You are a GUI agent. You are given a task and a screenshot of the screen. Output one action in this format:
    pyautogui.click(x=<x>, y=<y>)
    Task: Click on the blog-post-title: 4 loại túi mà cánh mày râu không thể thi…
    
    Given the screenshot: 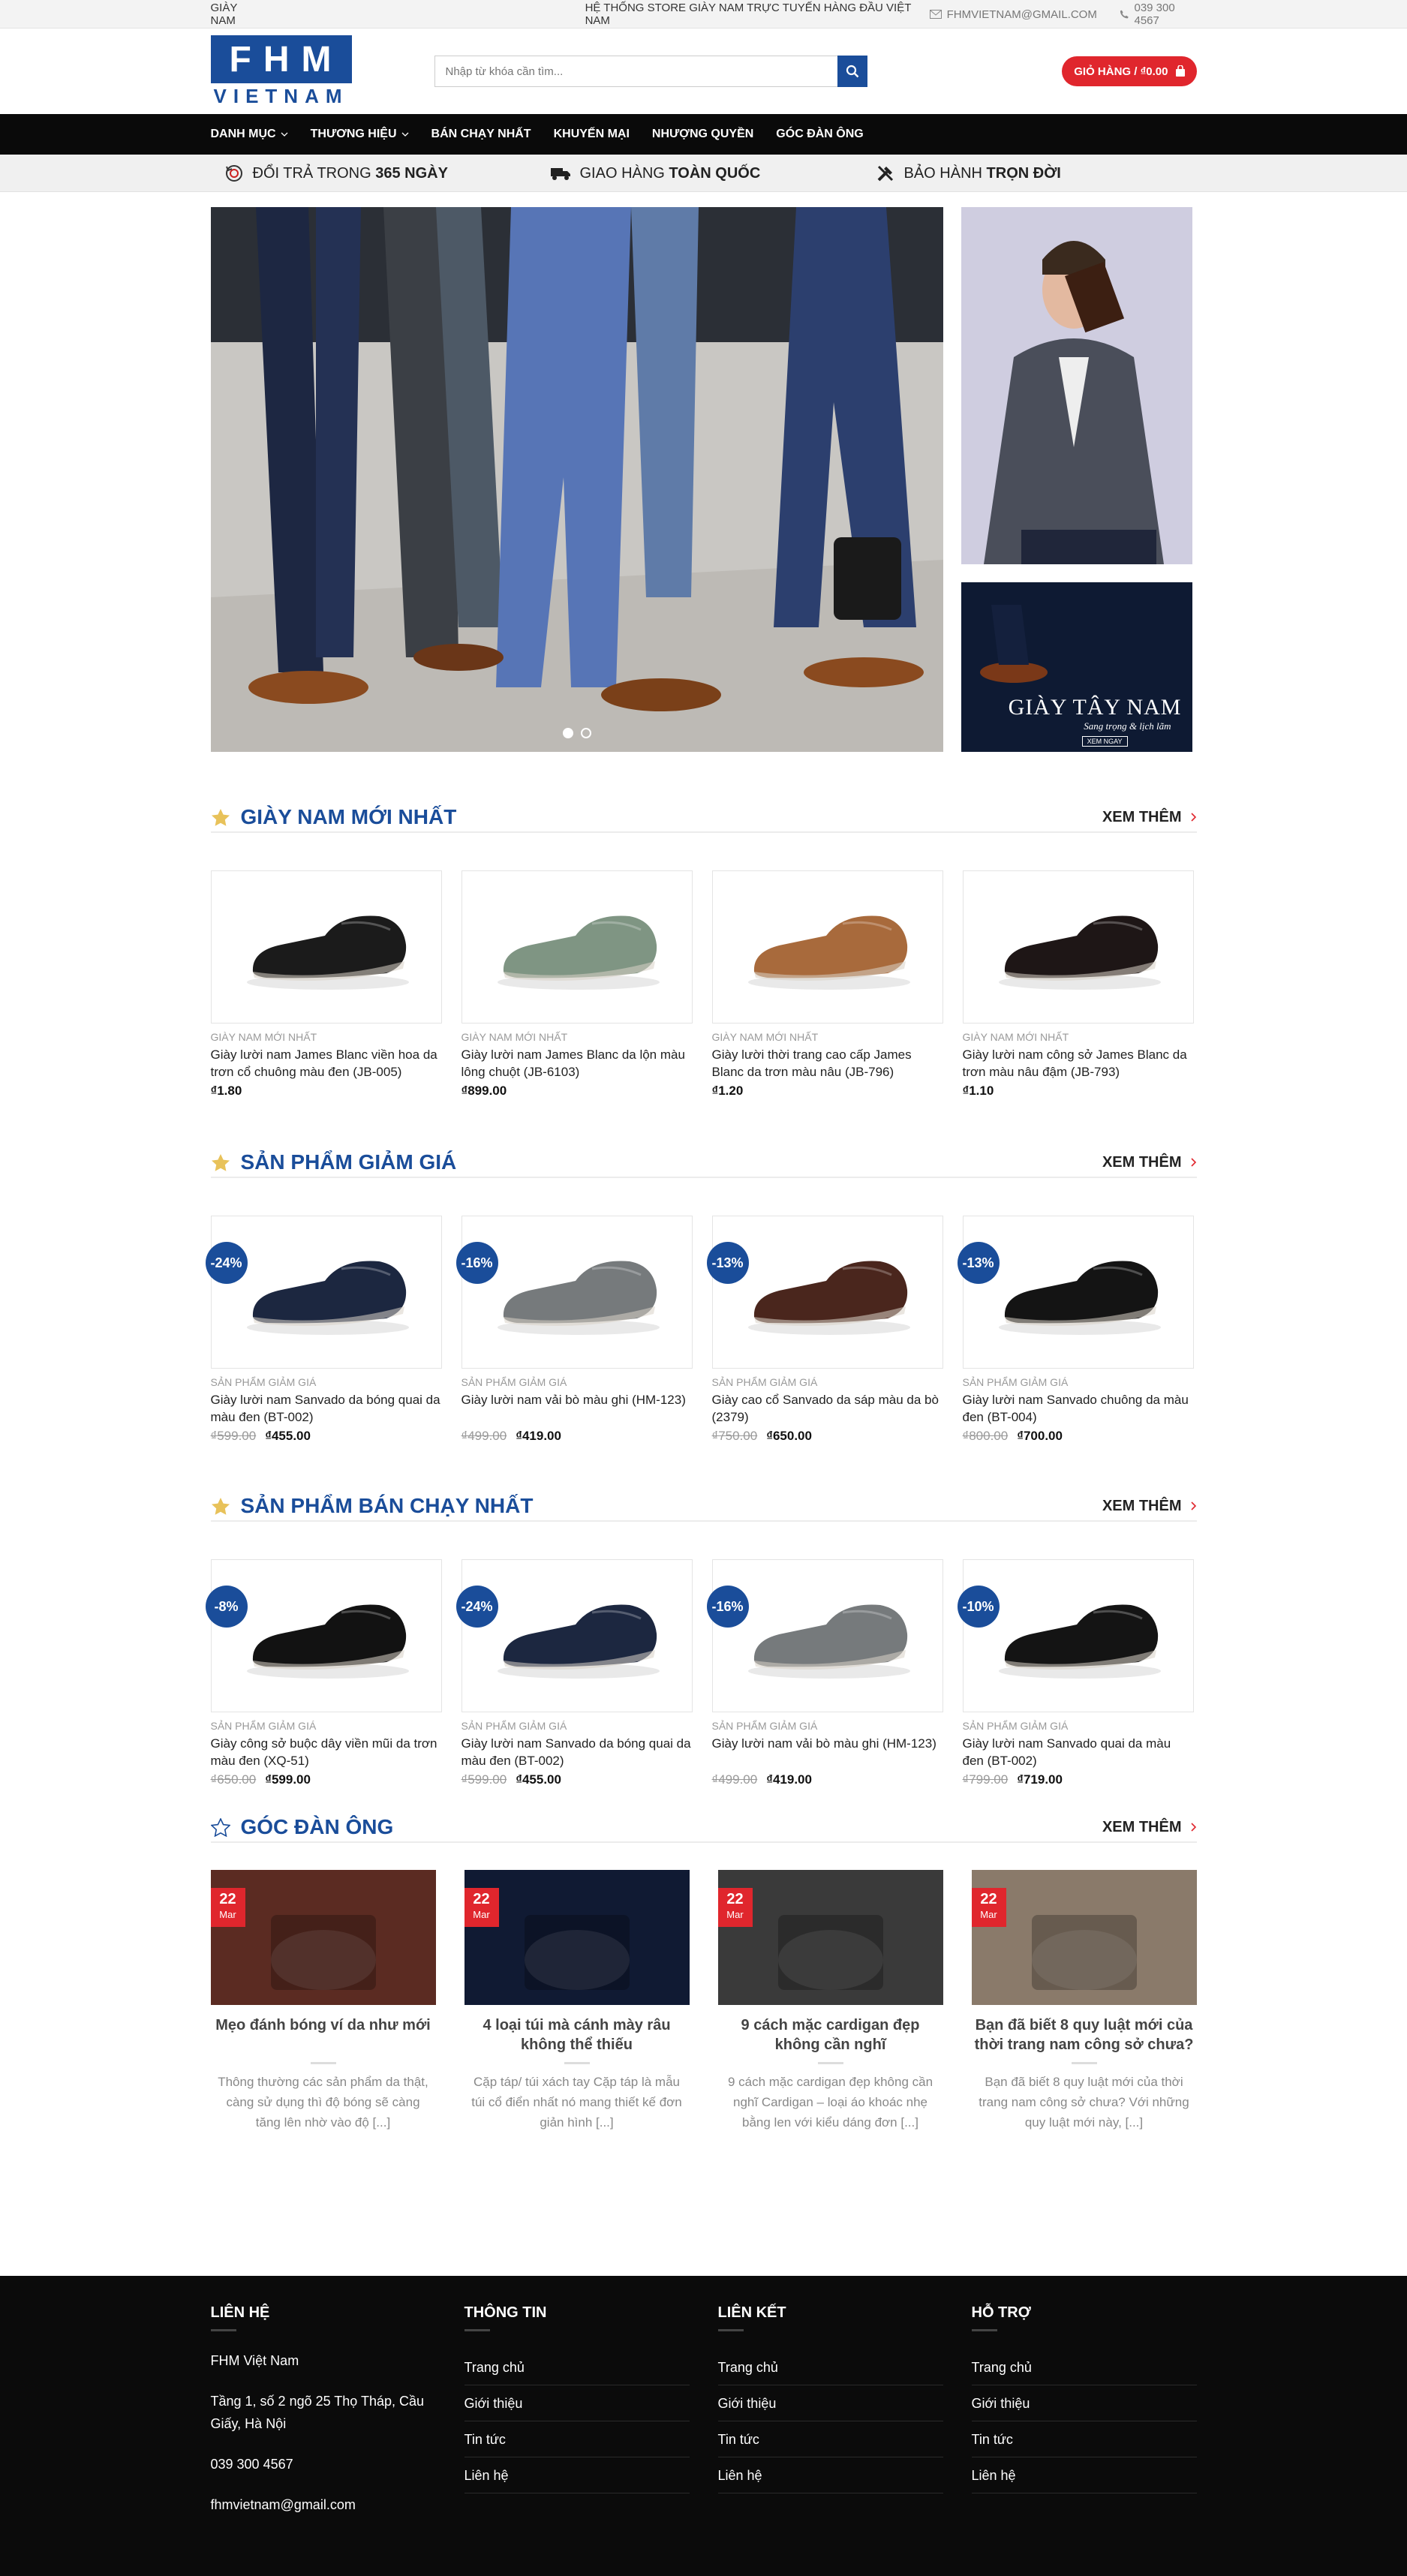 What is the action you would take?
    pyautogui.click(x=577, y=2034)
    